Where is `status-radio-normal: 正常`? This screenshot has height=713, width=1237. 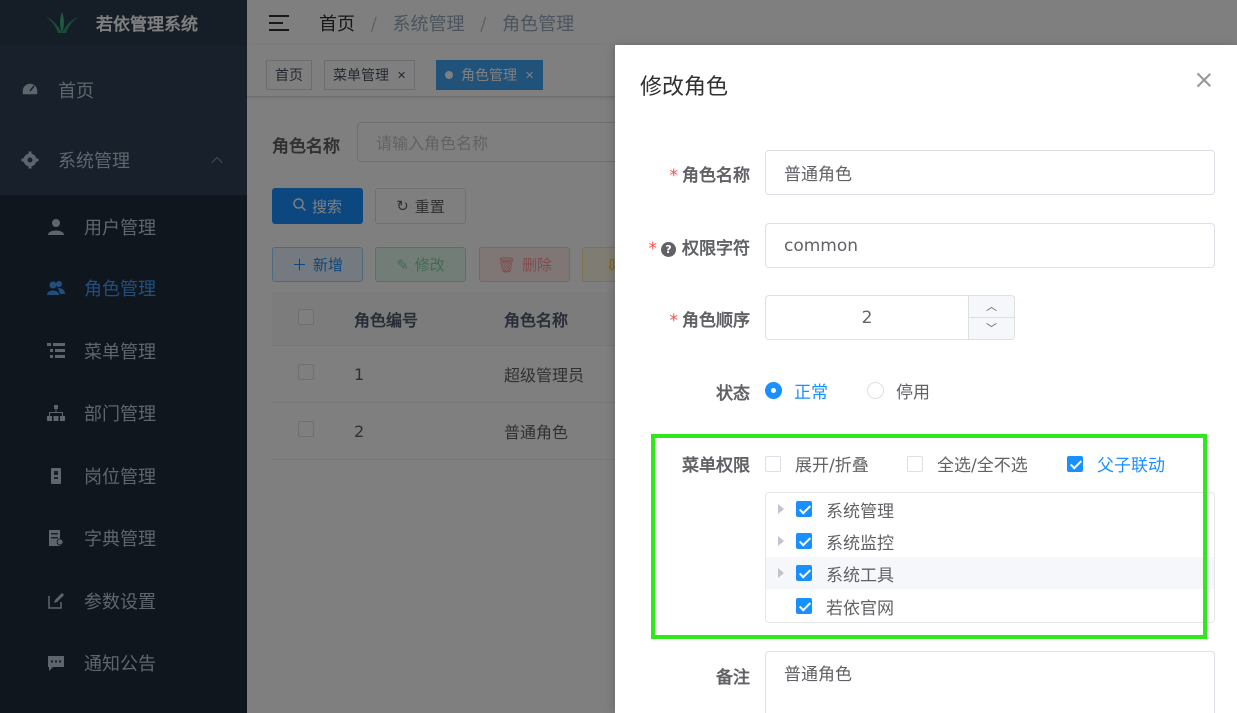 status-radio-normal: 正常 is located at coordinates (796, 390).